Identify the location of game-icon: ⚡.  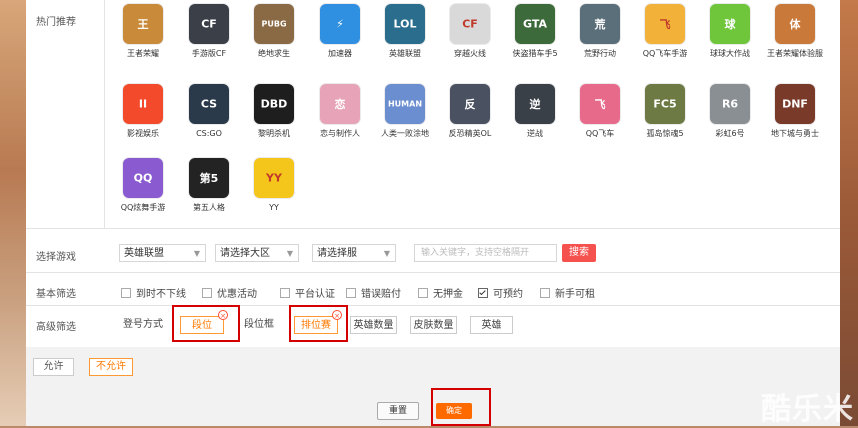
(340, 24).